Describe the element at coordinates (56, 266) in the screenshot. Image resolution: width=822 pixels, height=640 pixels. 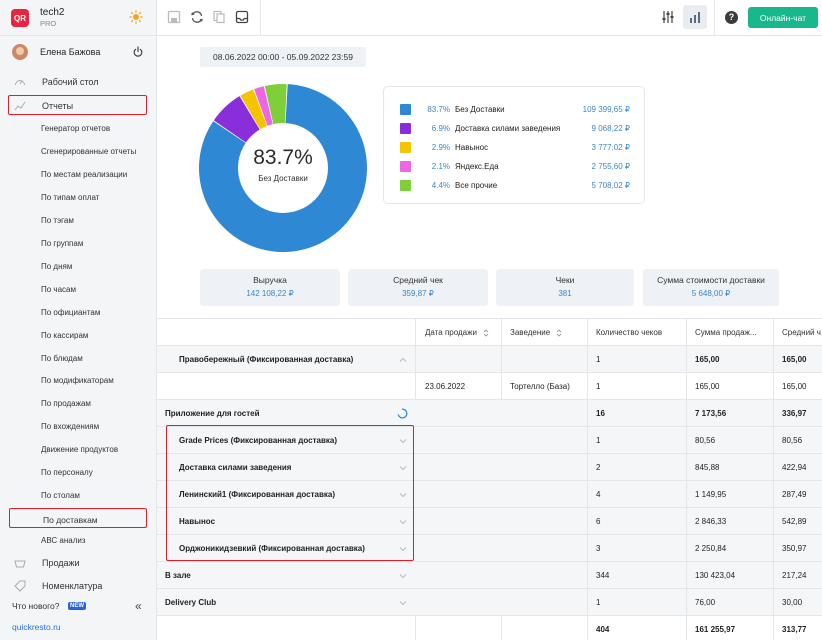
I see `sidebar-item-by-days: По дням` at that location.